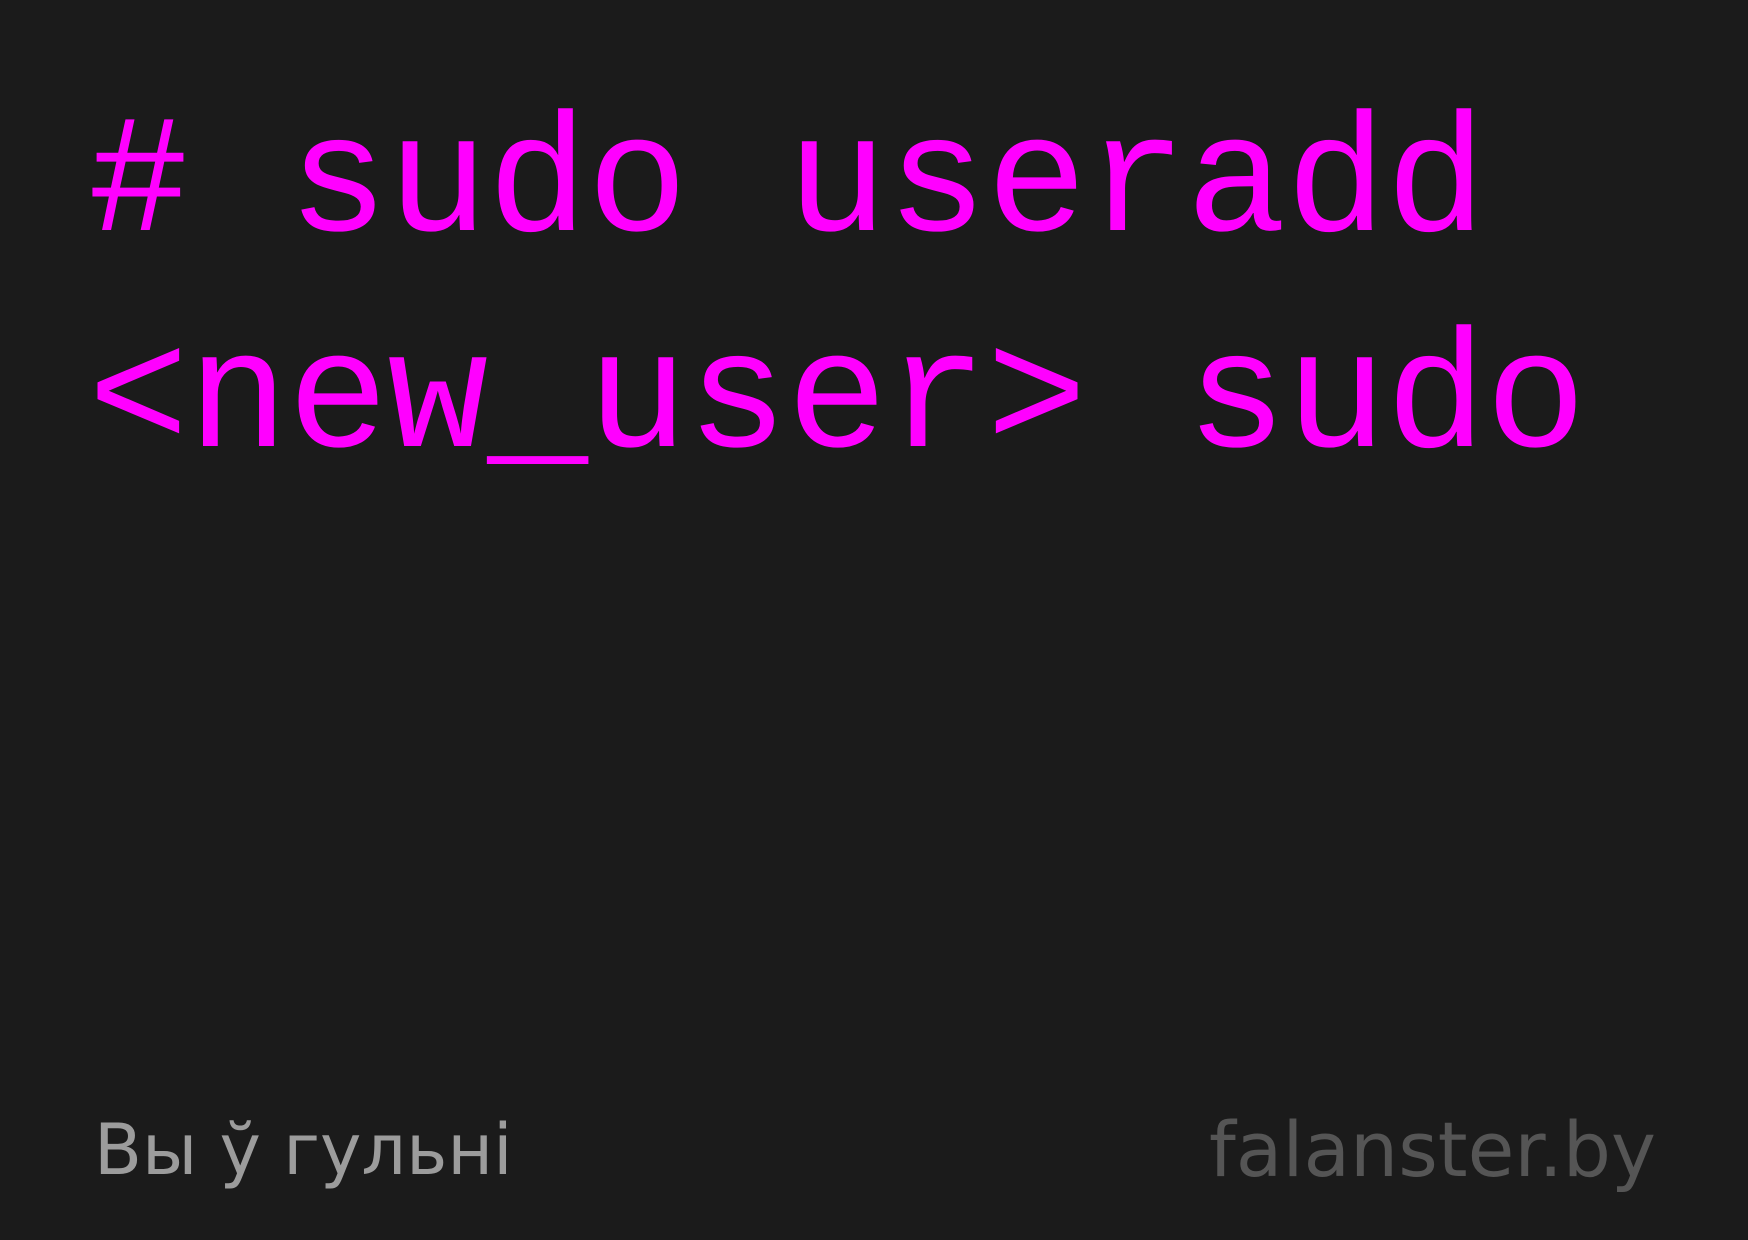 This screenshot has height=1240, width=1748. What do you see at coordinates (1432, 1149) in the screenshot?
I see `site-name: falanster.by` at bounding box center [1432, 1149].